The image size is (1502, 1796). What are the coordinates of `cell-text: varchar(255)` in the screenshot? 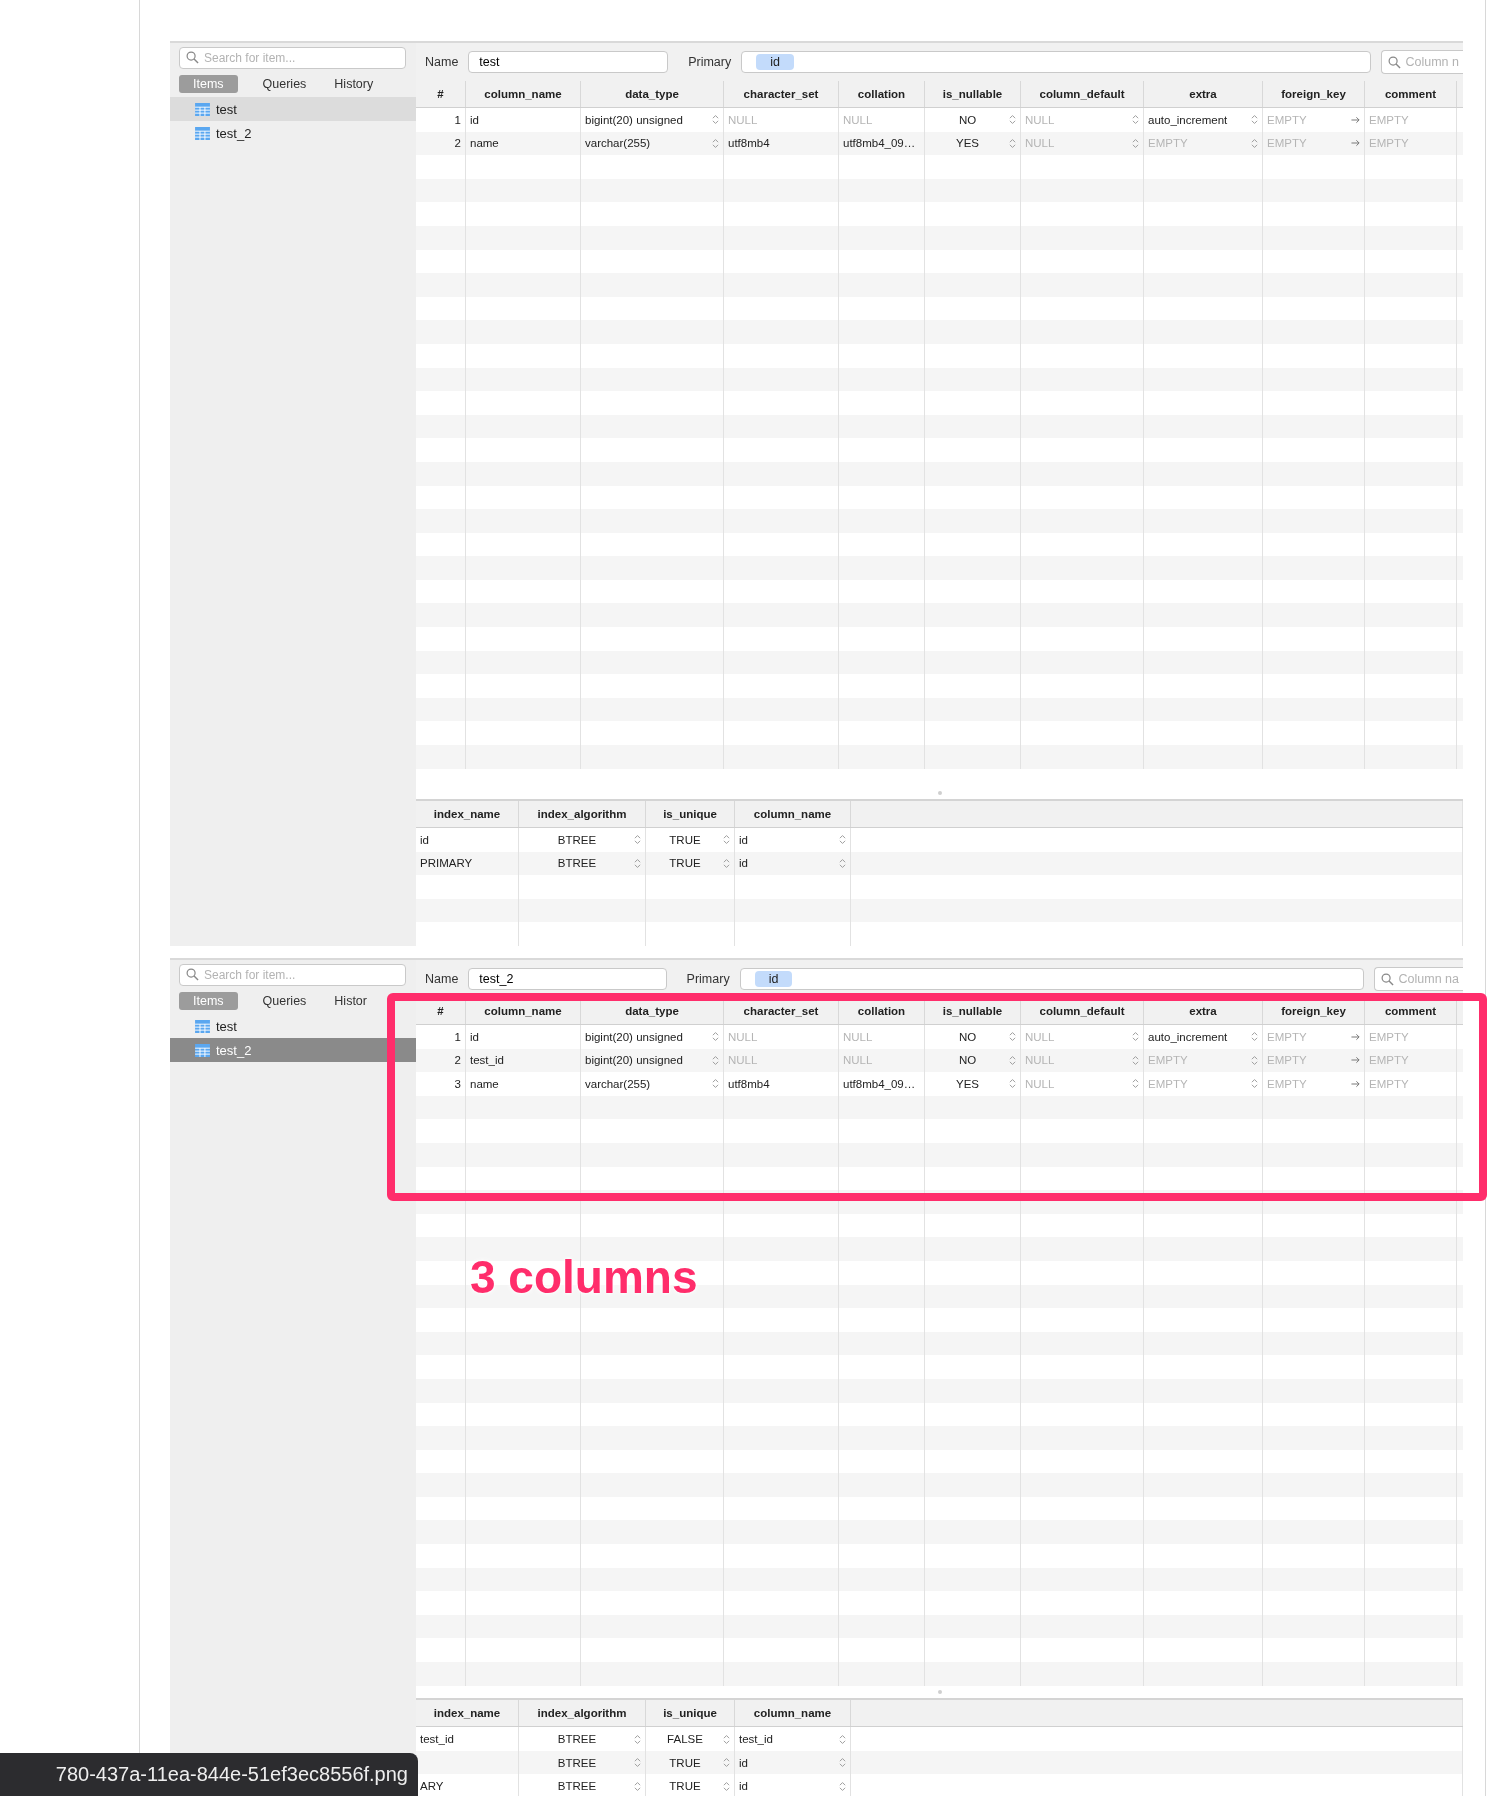 It's located at (618, 1084).